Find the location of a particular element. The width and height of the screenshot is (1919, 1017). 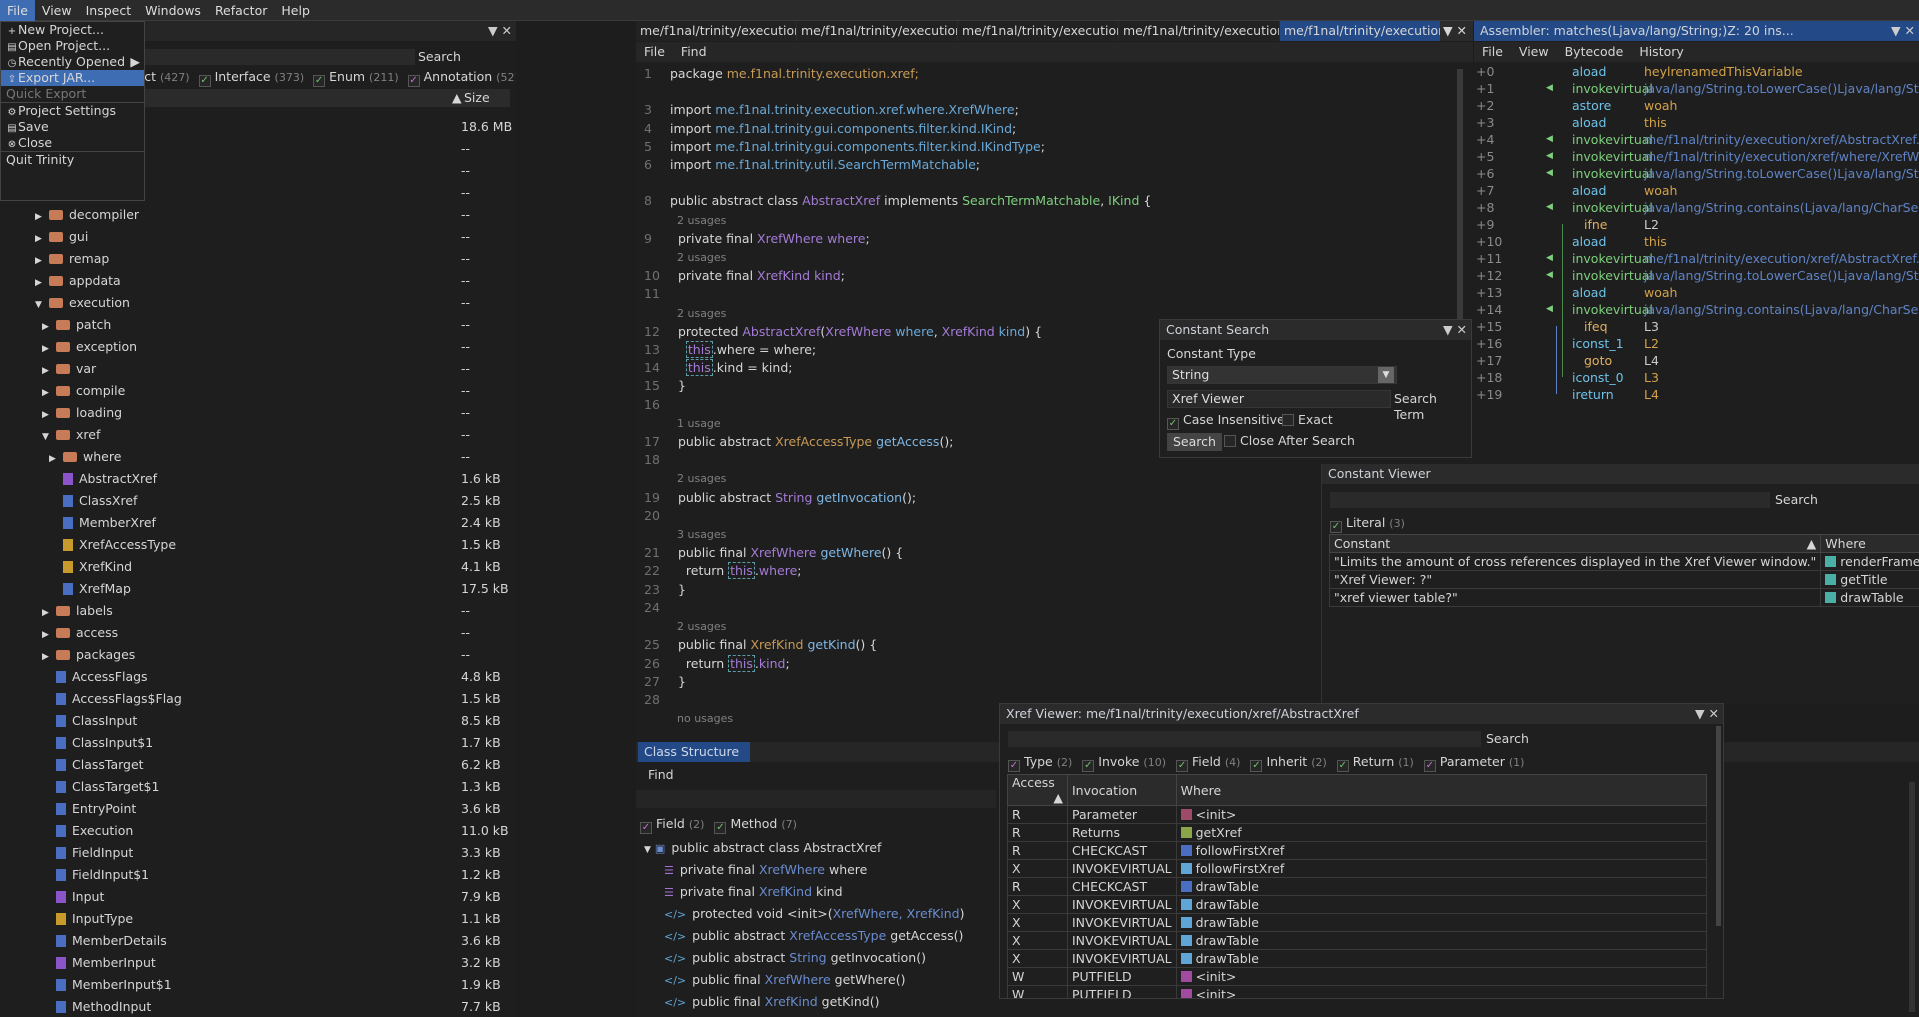

class-structure-search is located at coordinates (816, 799).